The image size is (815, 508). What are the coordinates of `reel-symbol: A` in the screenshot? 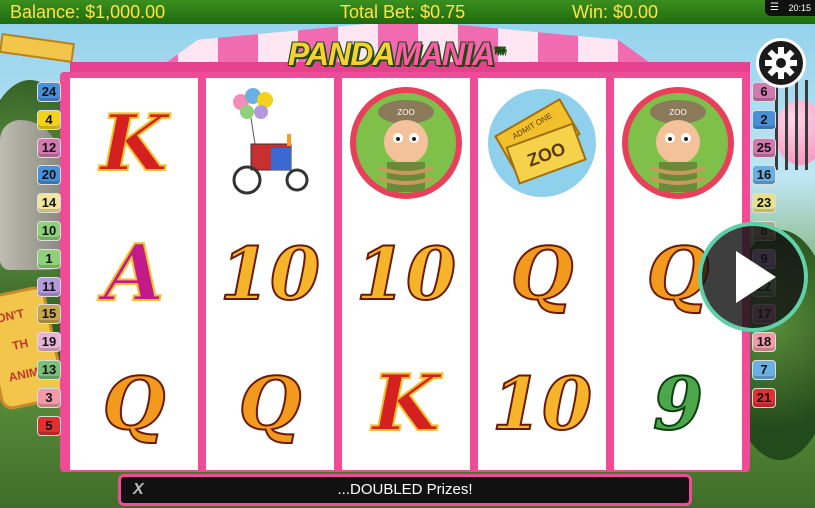 It's located at (134, 273).